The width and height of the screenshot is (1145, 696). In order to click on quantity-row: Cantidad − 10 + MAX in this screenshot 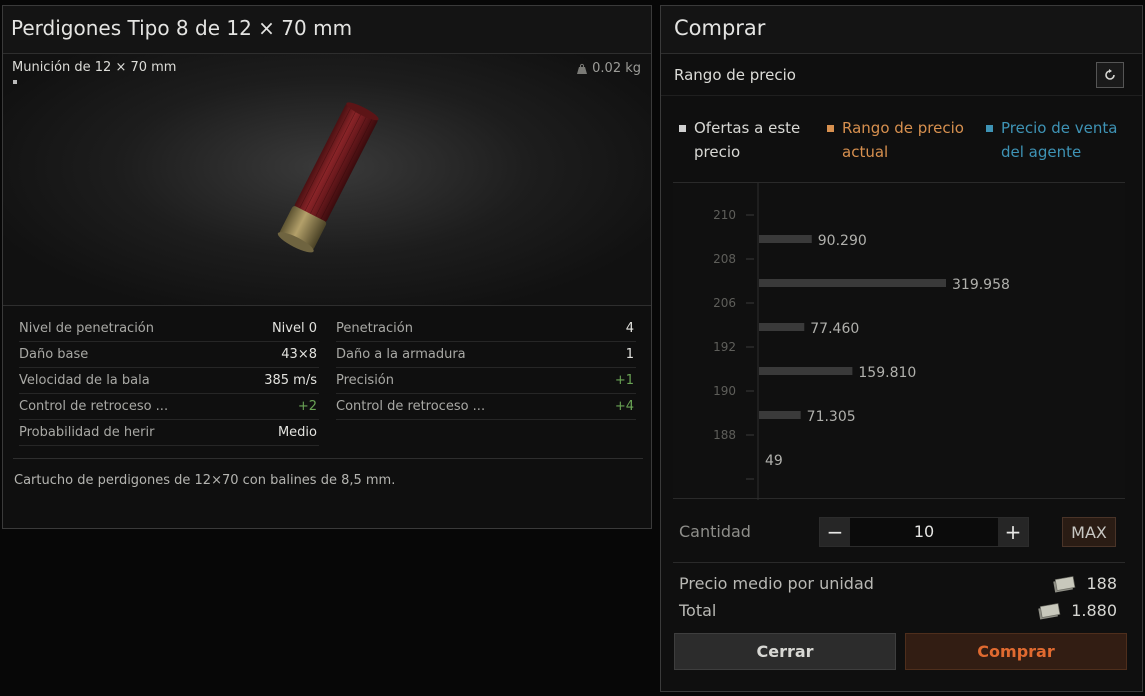, I will do `click(901, 532)`.